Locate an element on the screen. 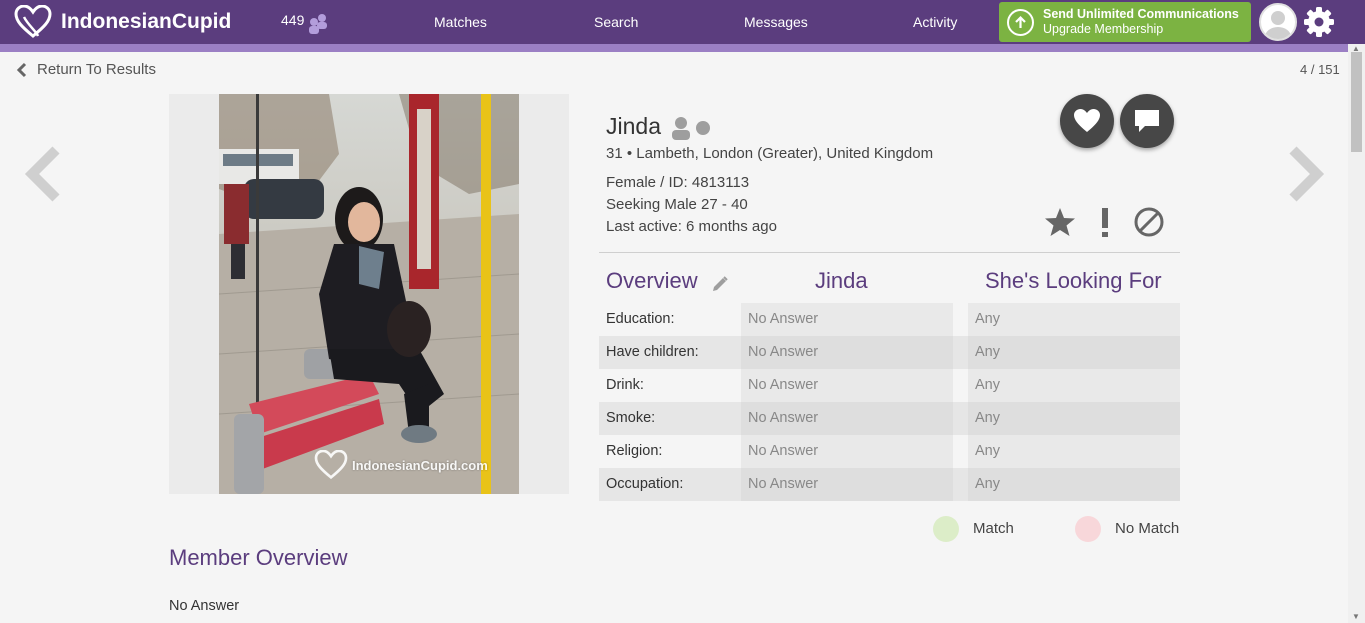 This screenshot has height=623, width=1365. return-to-results-link: Return To Results is located at coordinates (86, 69).